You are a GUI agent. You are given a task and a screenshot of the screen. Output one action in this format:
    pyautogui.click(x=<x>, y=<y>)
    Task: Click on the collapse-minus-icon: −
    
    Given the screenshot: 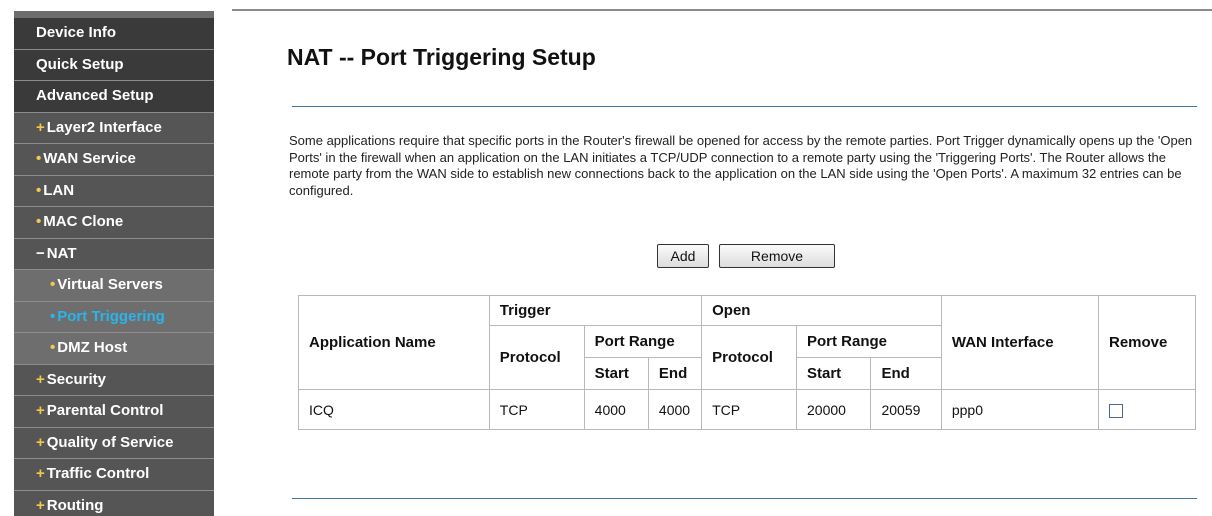 What is the action you would take?
    pyautogui.click(x=40, y=253)
    